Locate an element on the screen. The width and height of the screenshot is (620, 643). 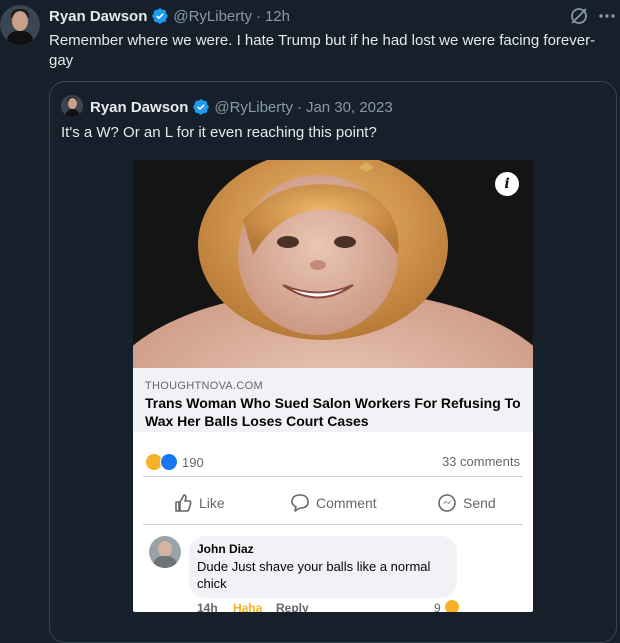
send-button: Send is located at coordinates (466, 503).